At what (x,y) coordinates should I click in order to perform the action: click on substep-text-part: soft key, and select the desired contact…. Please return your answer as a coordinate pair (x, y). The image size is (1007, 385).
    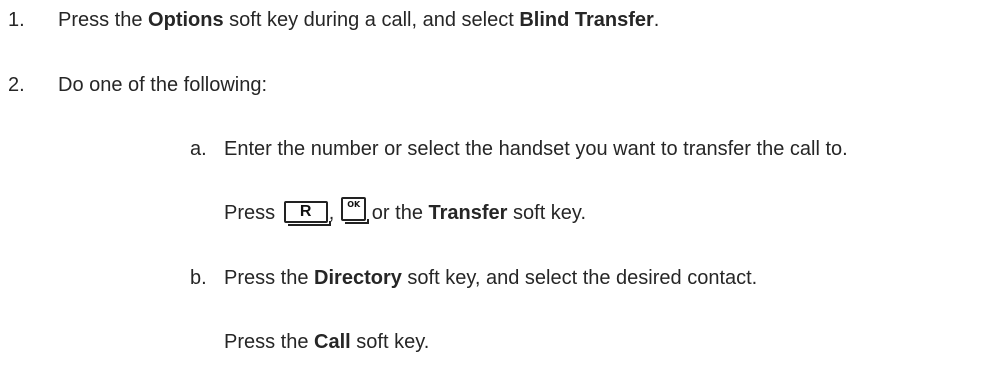
    Looking at the image, I should click on (579, 278).